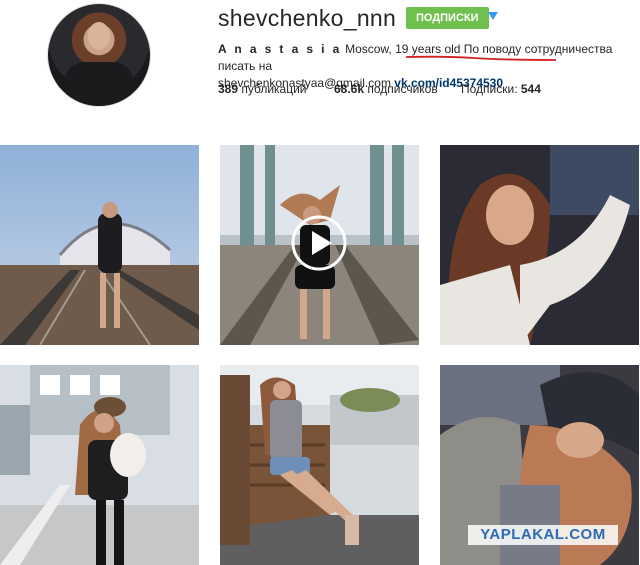  What do you see at coordinates (99, 36) in the screenshot?
I see `avatar-face` at bounding box center [99, 36].